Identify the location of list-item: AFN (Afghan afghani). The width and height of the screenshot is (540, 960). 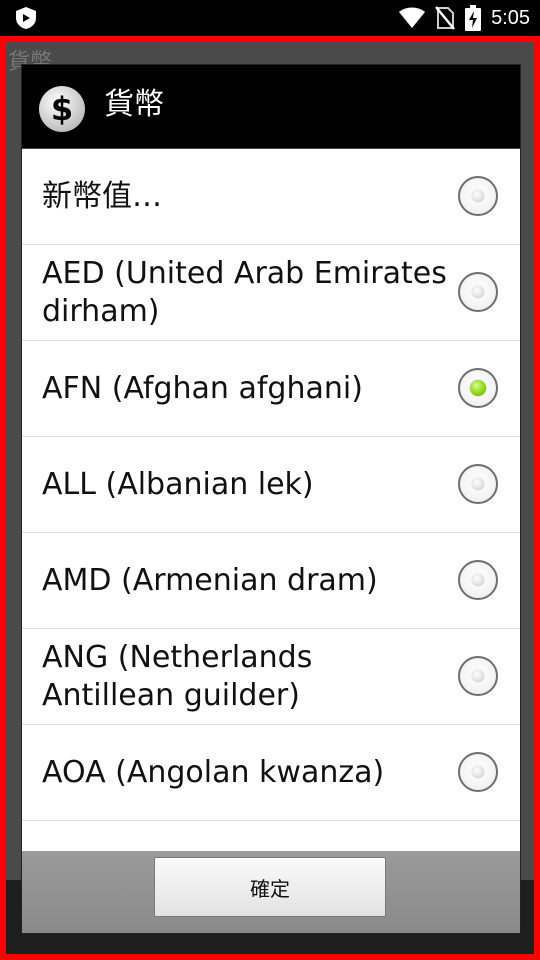
(271, 389).